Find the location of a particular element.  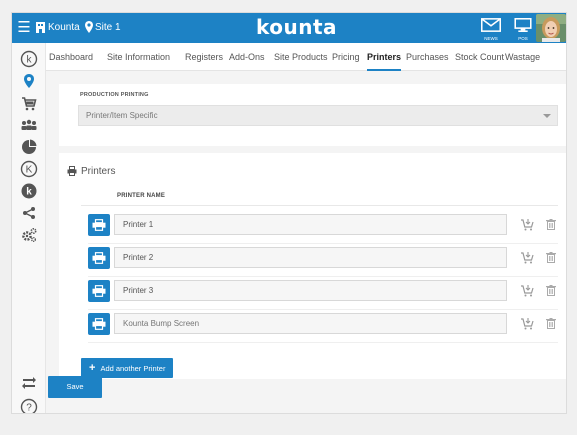

tab-add-ons: Add-Ons is located at coordinates (247, 57).